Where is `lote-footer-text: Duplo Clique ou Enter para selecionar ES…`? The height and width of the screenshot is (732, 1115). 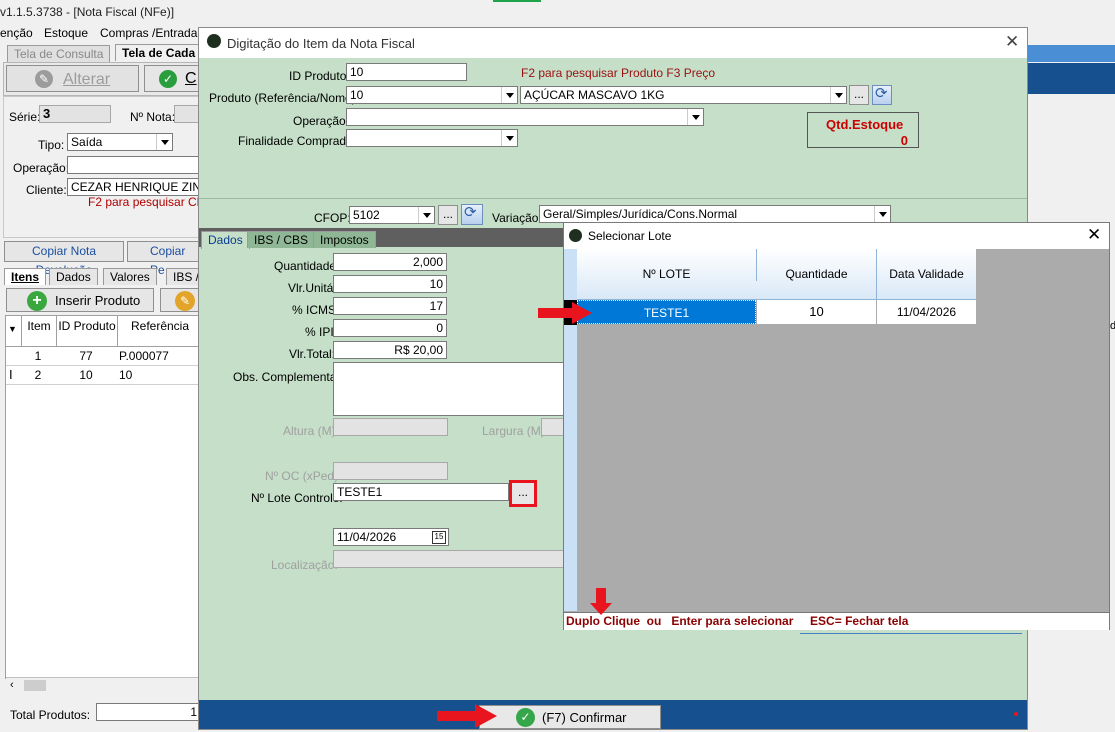 lote-footer-text: Duplo Clique ou Enter para selecionar ES… is located at coordinates (737, 621).